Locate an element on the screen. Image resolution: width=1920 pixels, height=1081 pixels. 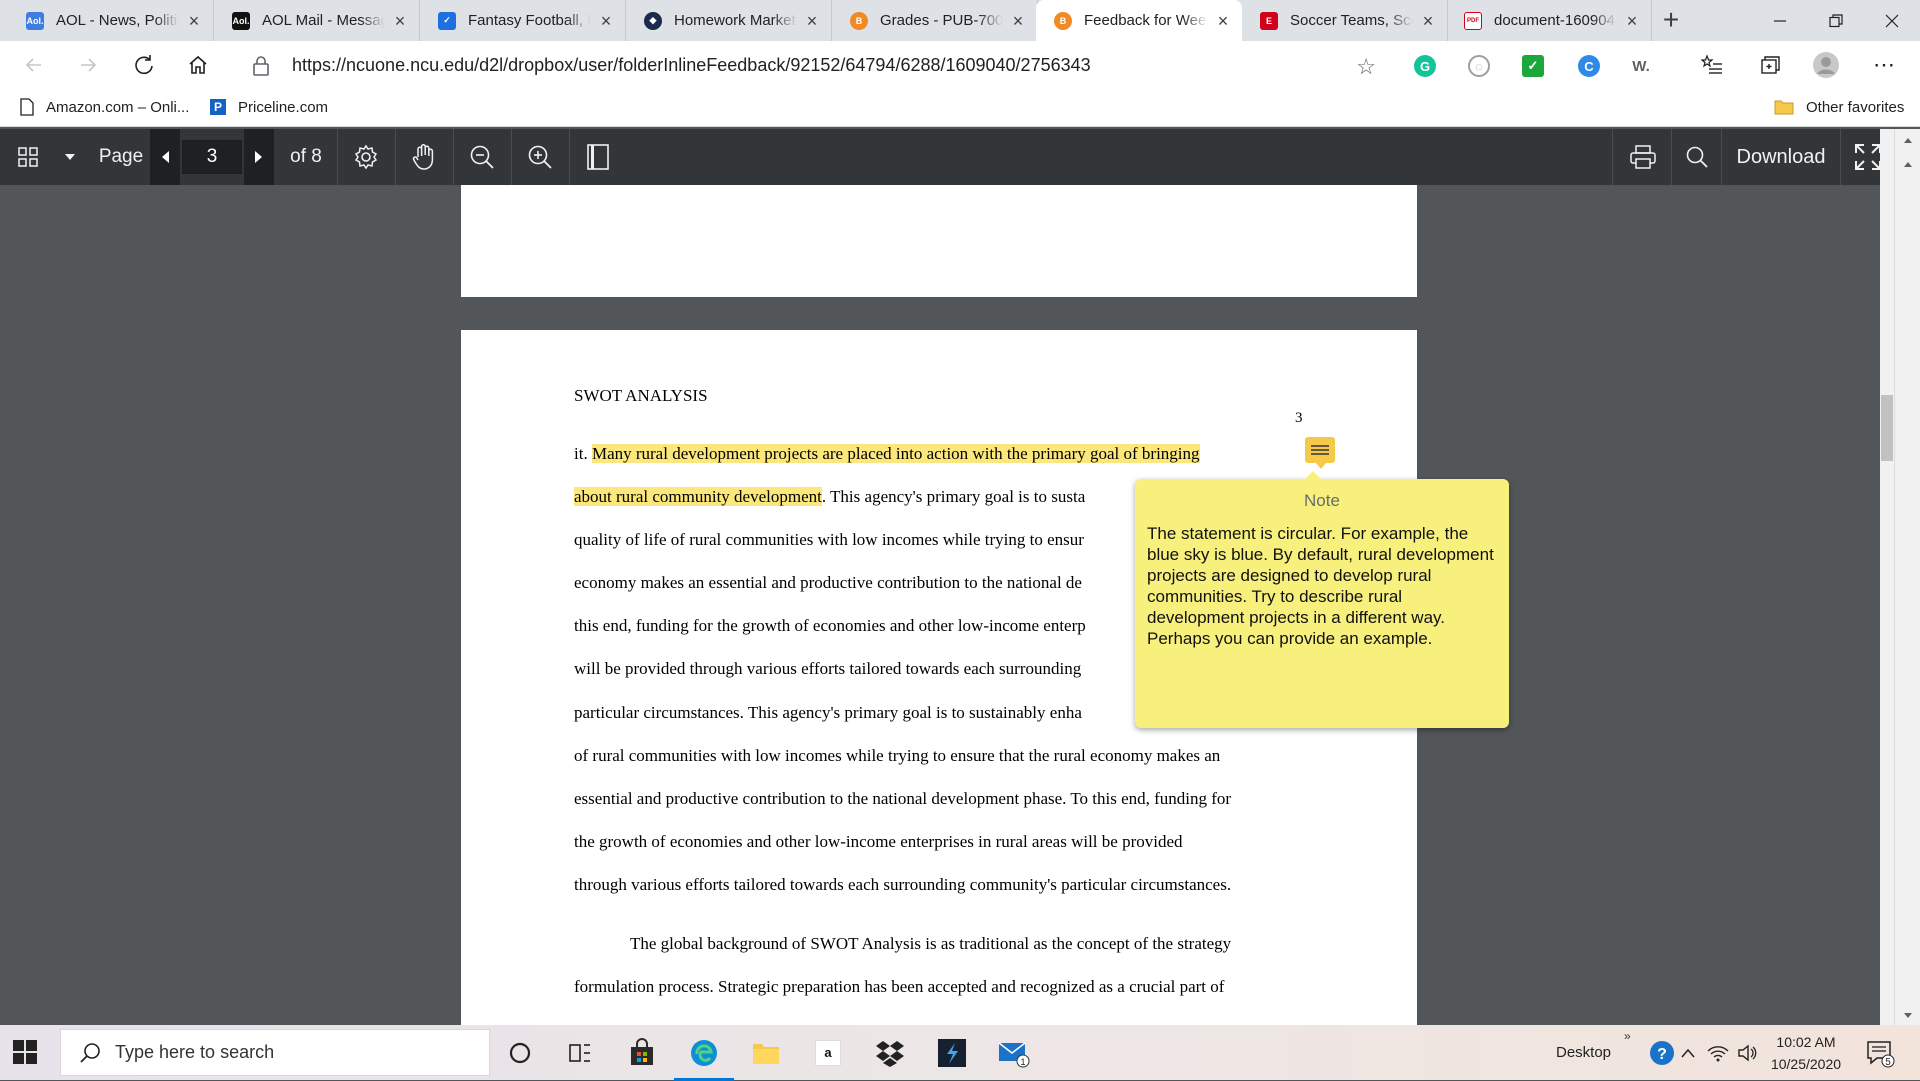
thumbnails-button is located at coordinates (28, 157).